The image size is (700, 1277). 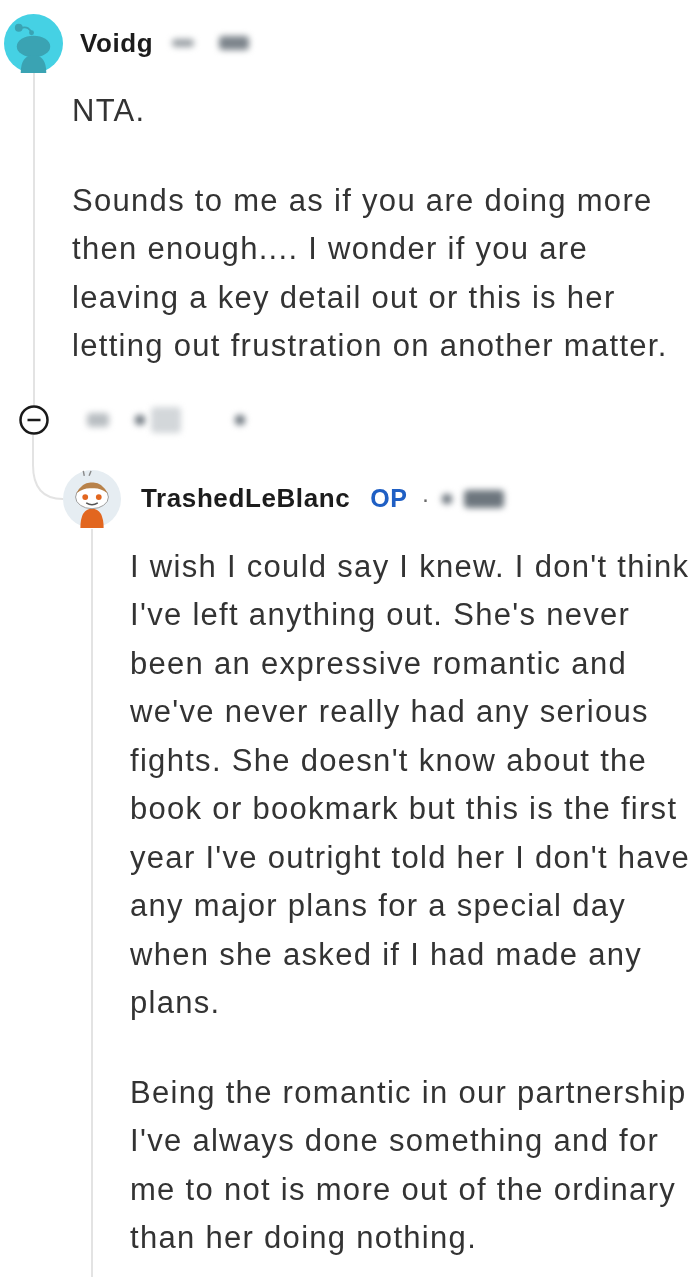 I want to click on collapse-icon, so click(x=33, y=419).